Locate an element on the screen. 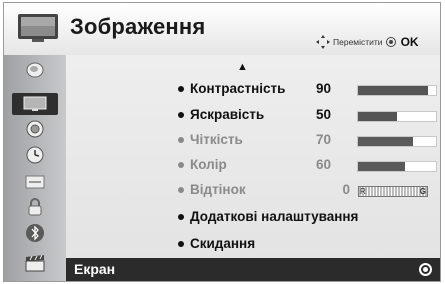 The image size is (445, 284). lock-icon is located at coordinates (35, 207).